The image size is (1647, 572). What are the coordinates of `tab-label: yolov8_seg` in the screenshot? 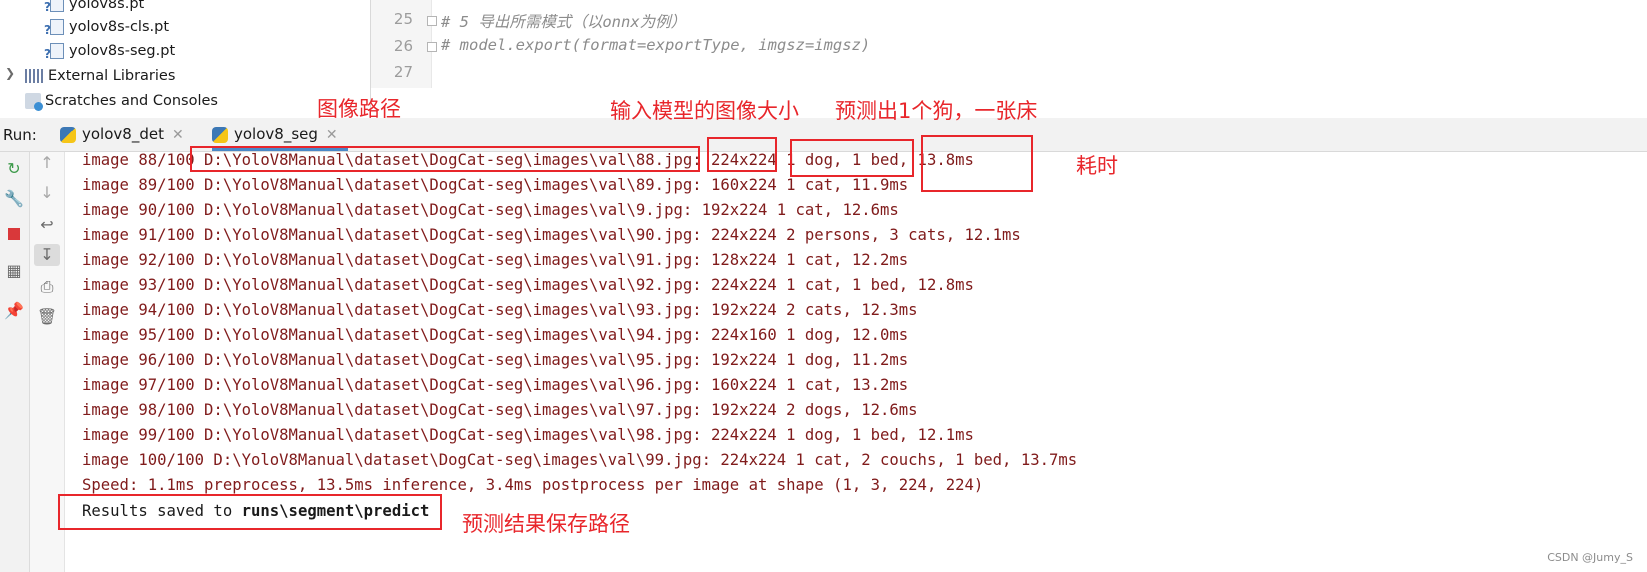 It's located at (276, 134).